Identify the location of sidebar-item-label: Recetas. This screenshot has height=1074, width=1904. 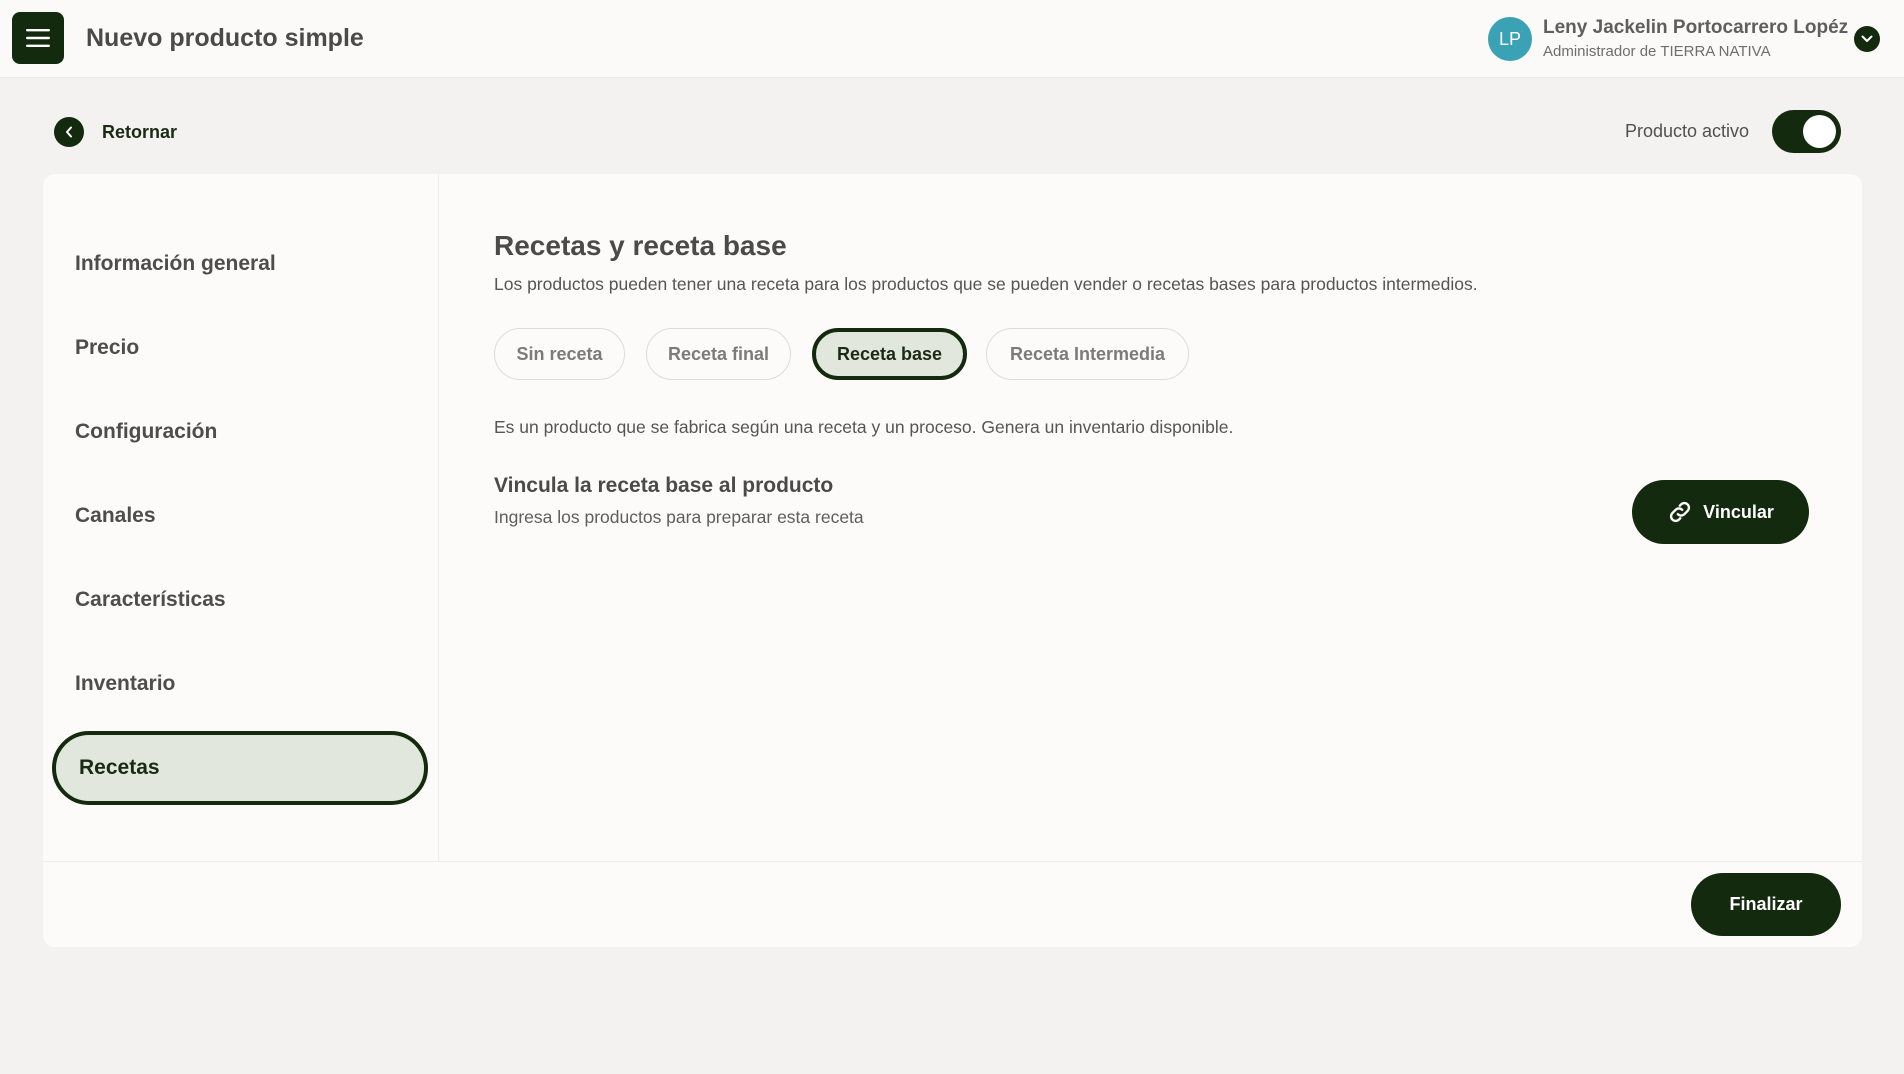
(119, 767).